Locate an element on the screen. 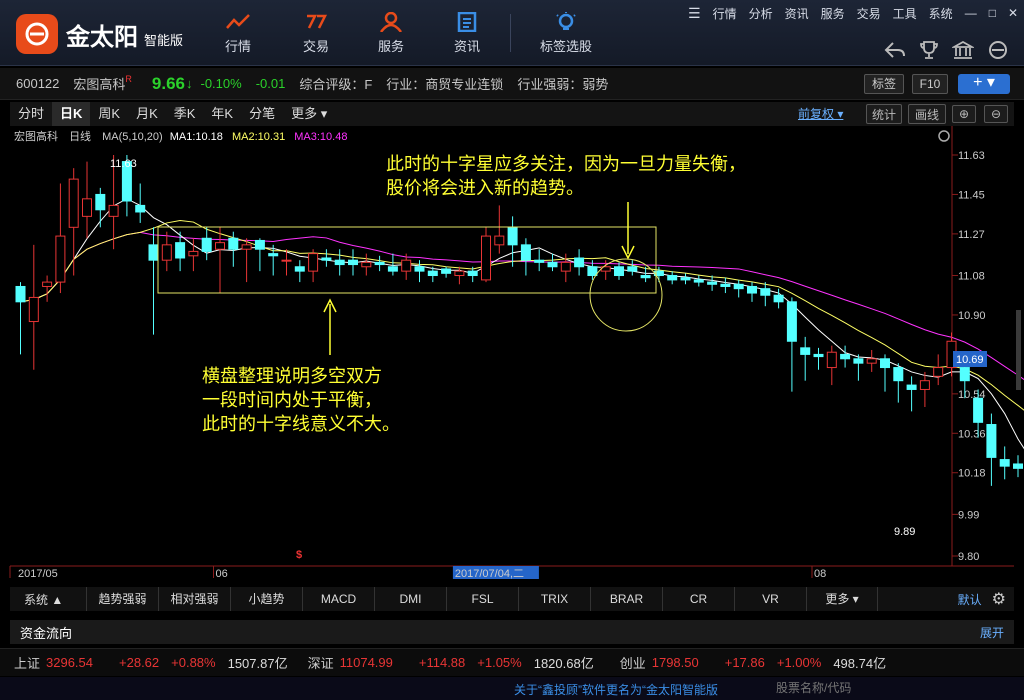 Image resolution: width=1024 pixels, height=700 pixels. nav-divider is located at coordinates (510, 33).